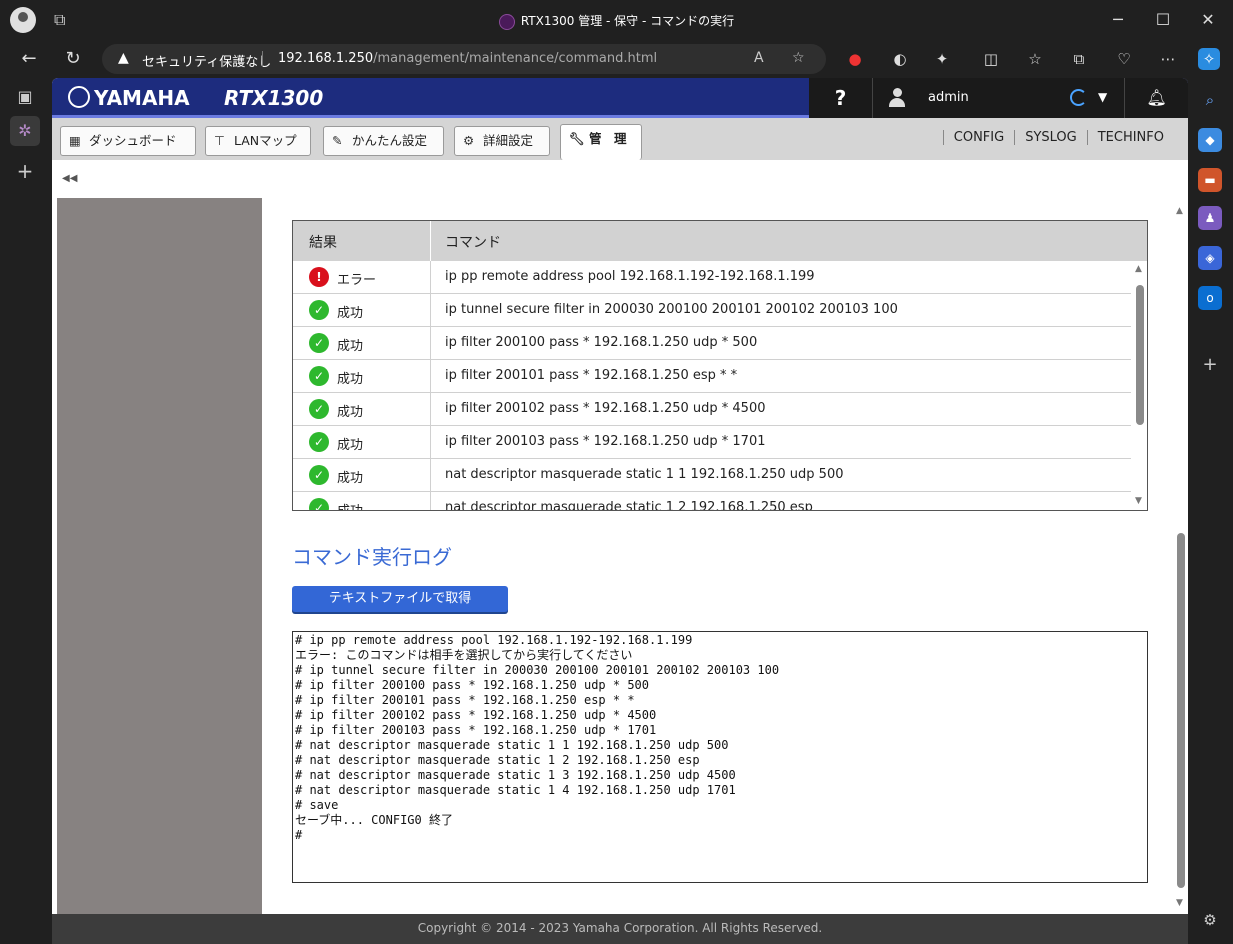 The width and height of the screenshot is (1233, 944). Describe the element at coordinates (1181, 710) in the screenshot. I see `page-scroll-thumb` at that location.